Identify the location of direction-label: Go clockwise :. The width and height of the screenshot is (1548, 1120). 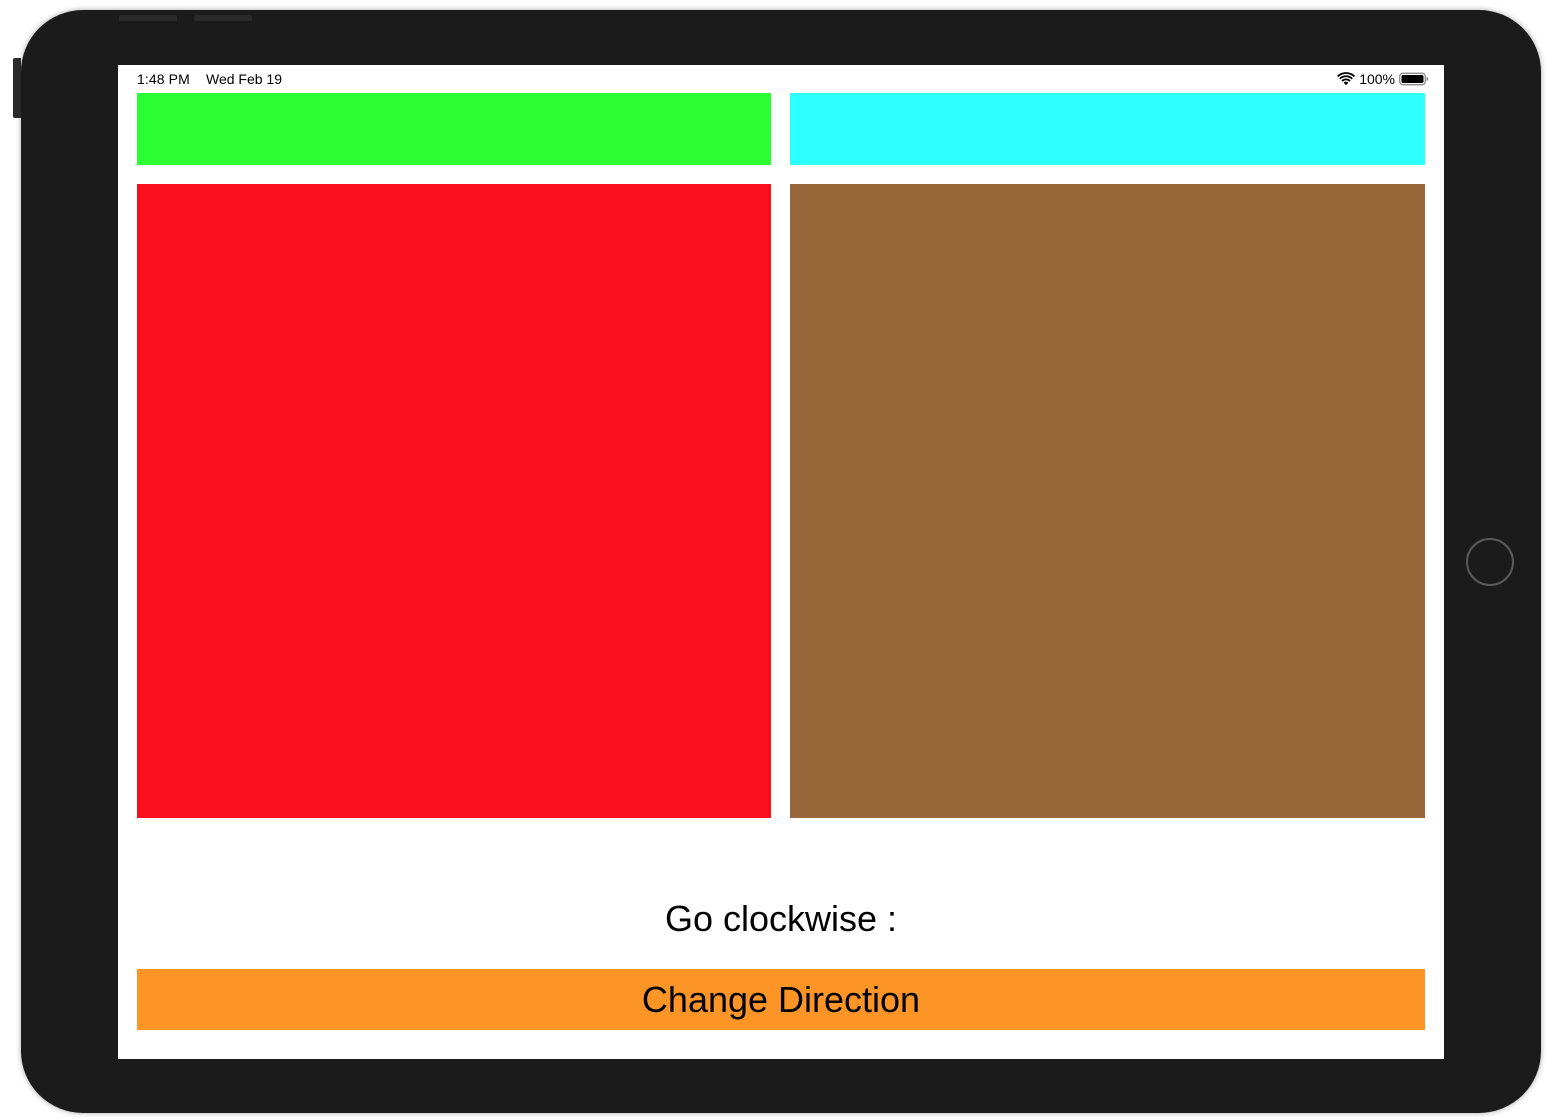
(781, 918).